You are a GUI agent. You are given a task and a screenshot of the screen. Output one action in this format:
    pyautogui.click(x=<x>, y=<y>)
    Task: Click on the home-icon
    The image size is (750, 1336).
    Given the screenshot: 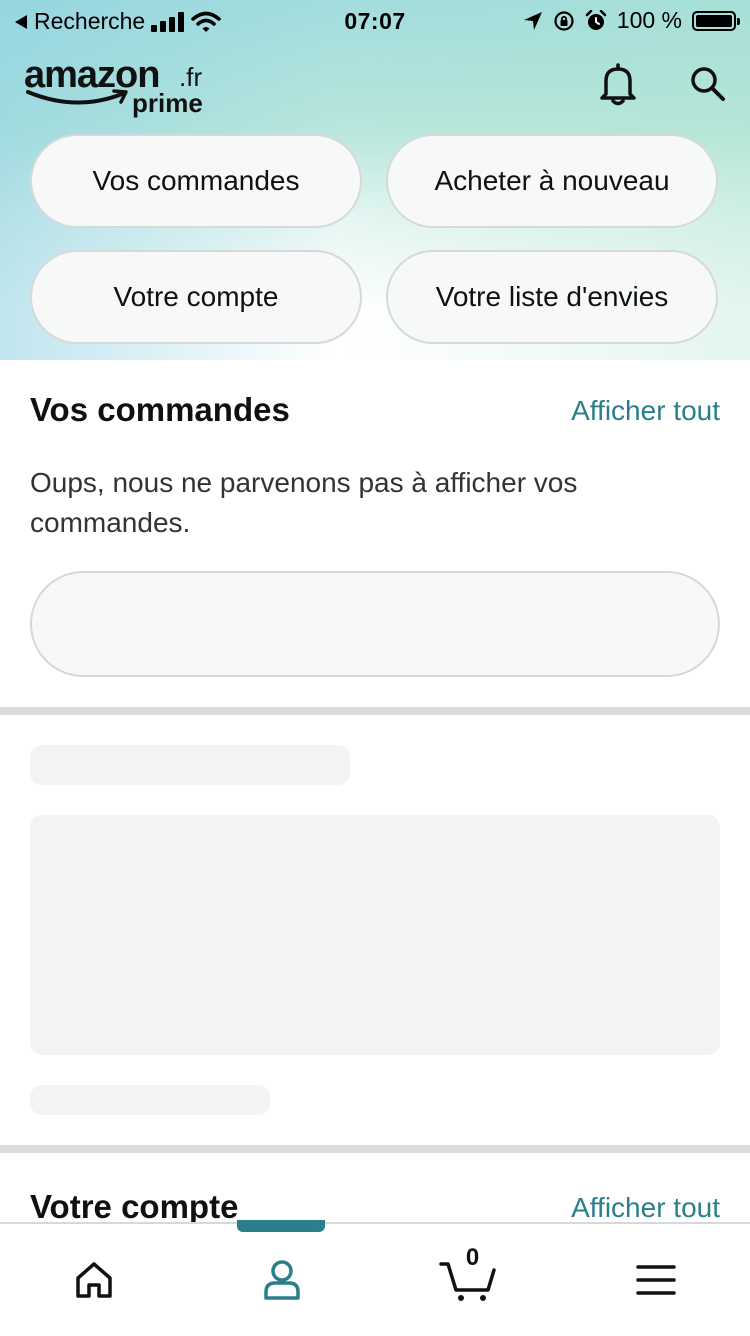 What is the action you would take?
    pyautogui.click(x=93, y=1280)
    